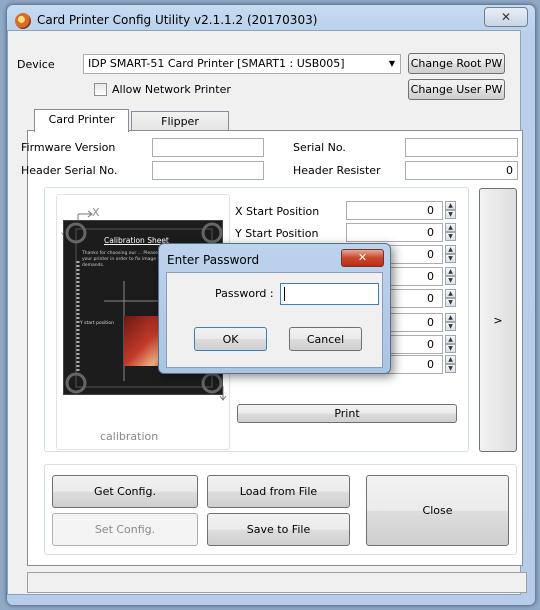 The height and width of the screenshot is (610, 540). I want to click on next-panel-button: >, so click(498, 320).